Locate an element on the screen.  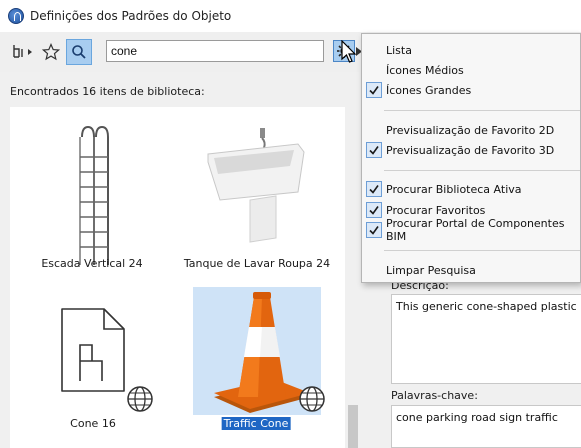
favorites-button is located at coordinates (51, 52).